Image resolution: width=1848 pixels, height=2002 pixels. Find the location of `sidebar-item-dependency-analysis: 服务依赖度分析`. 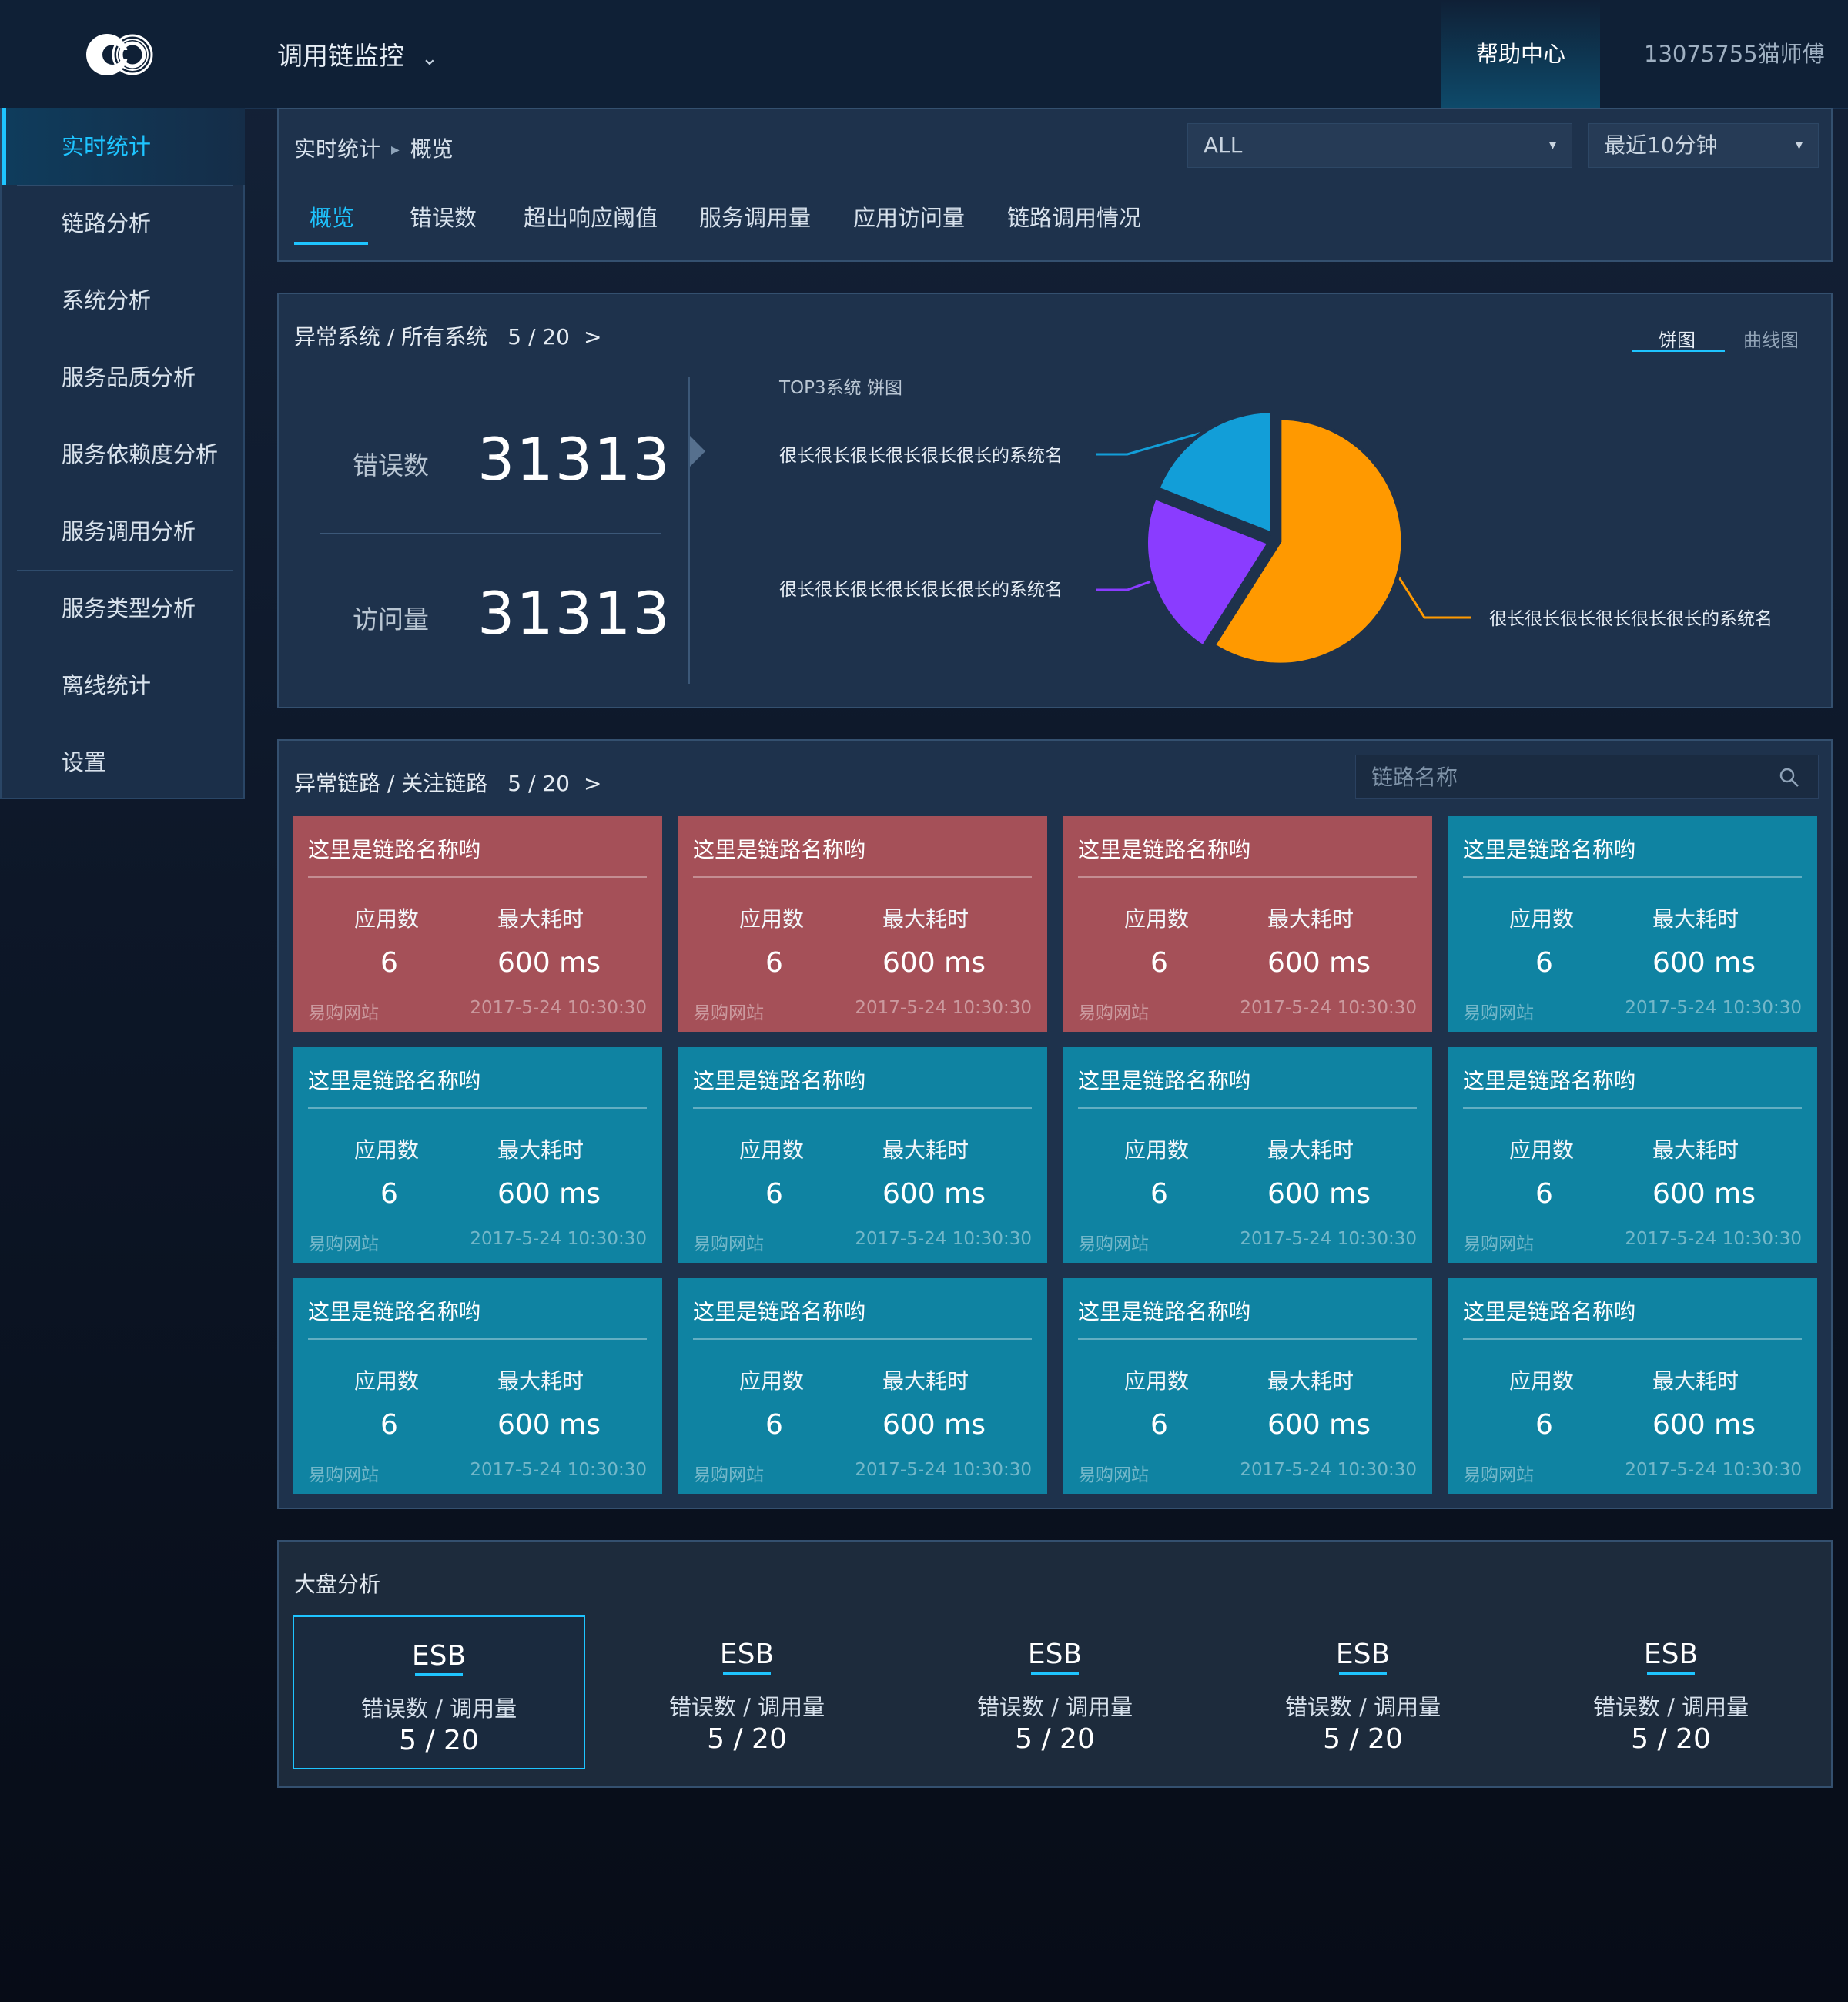

sidebar-item-dependency-analysis: 服务依赖度分析 is located at coordinates (124, 455).